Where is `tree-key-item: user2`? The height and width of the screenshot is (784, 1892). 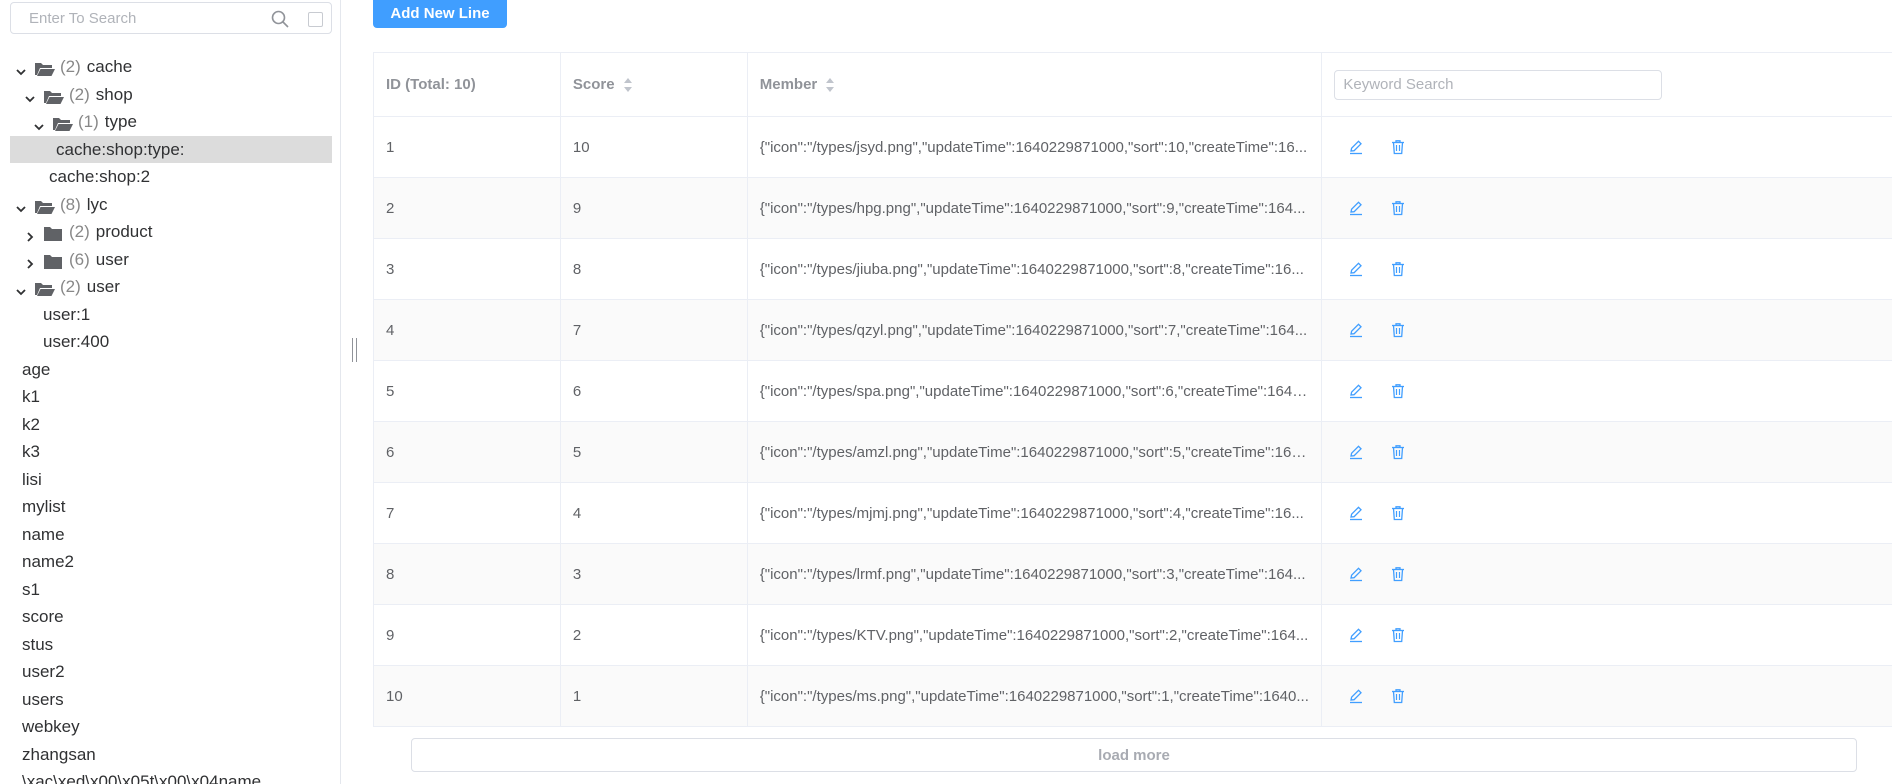
tree-key-item: user2 is located at coordinates (171, 672).